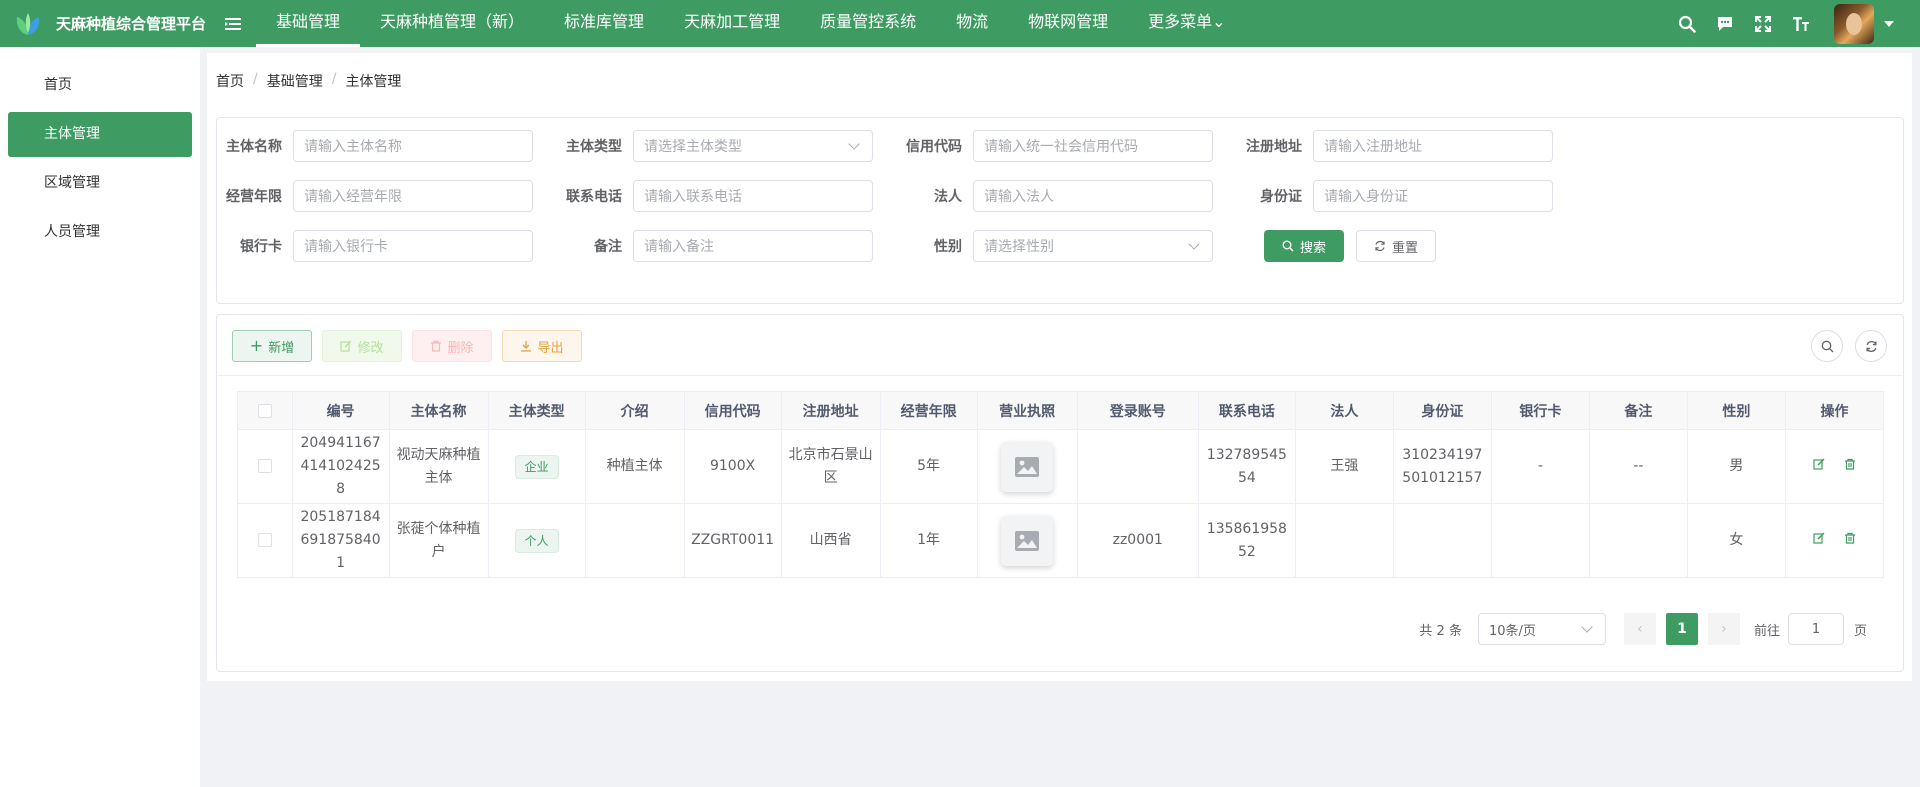  What do you see at coordinates (1736, 410) in the screenshot?
I see `column-header: 性别` at bounding box center [1736, 410].